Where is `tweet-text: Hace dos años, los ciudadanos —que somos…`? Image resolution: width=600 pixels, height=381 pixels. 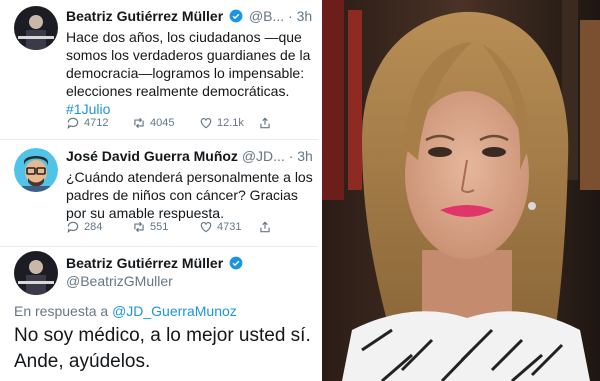
tweet-text: Hace dos años, los ciudadanos —que somos… is located at coordinates (191, 73).